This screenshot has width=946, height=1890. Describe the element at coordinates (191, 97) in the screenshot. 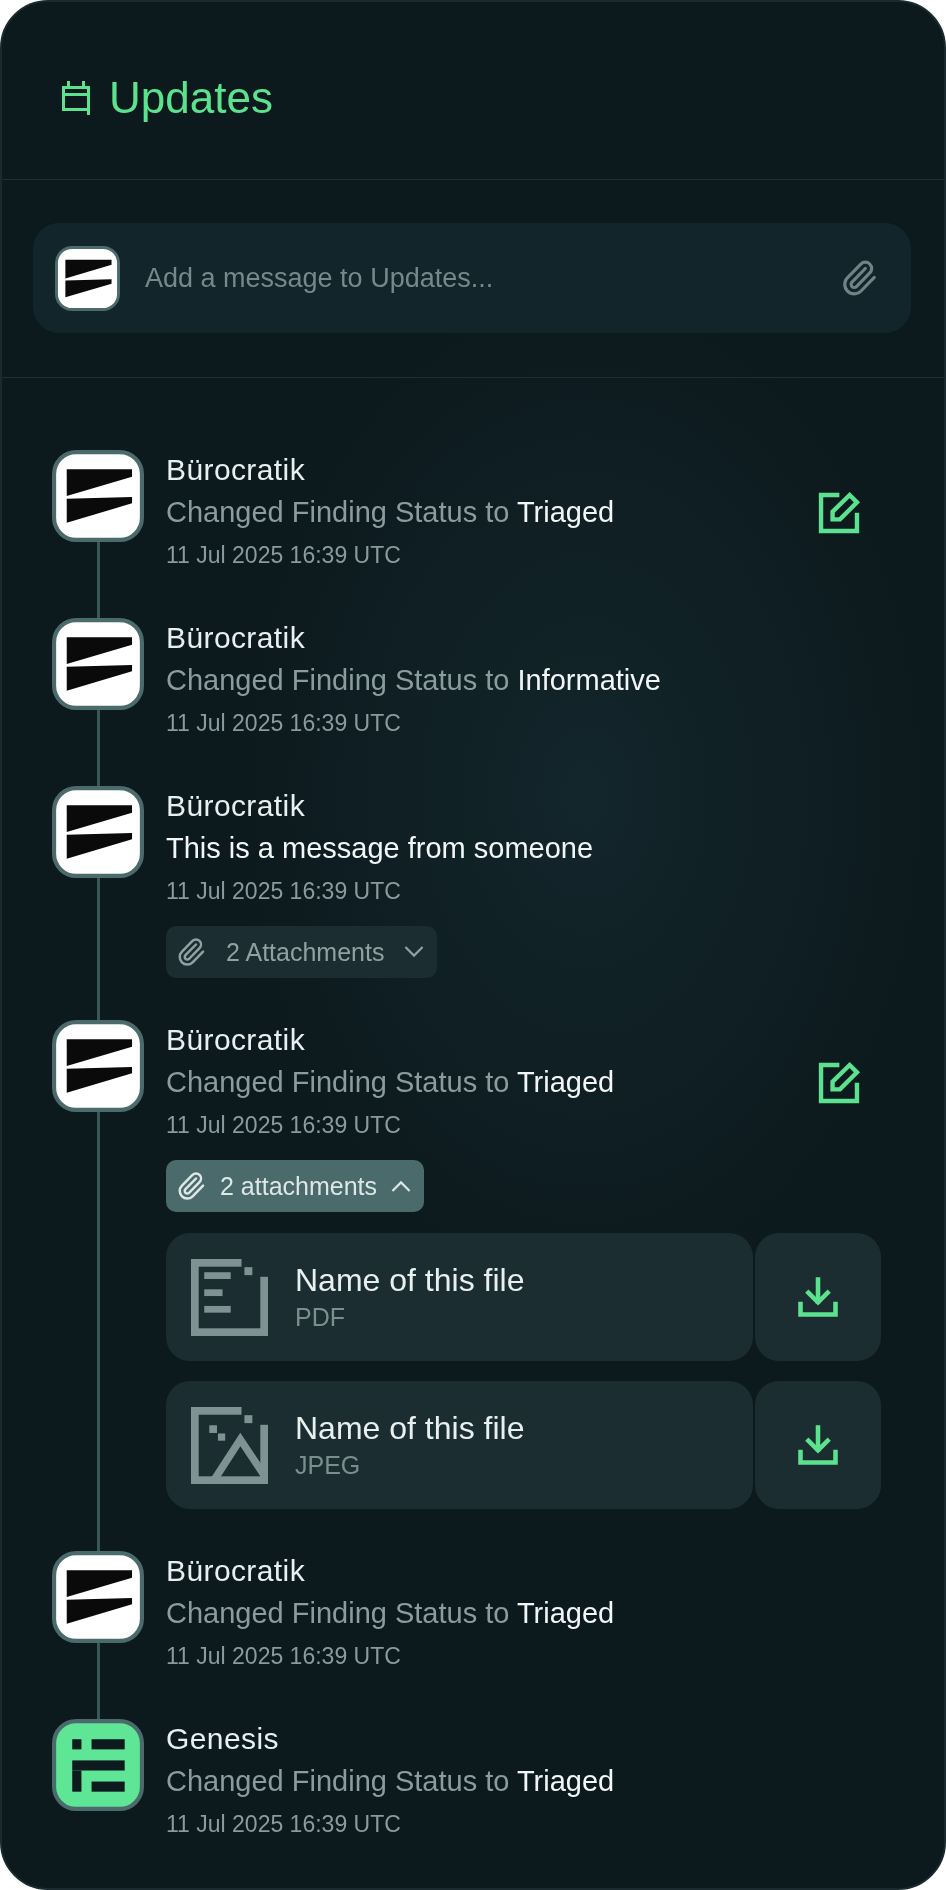

I see `panel-title: Updates` at that location.